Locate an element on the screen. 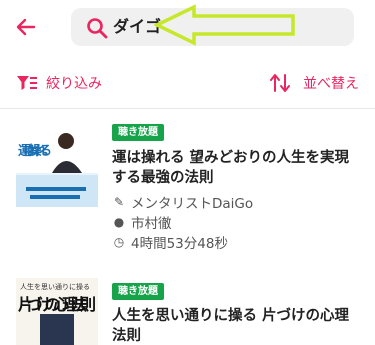 This screenshot has height=345, width=375. cover-caption-text: 人生を思い通りに操る is located at coordinates (55, 286).